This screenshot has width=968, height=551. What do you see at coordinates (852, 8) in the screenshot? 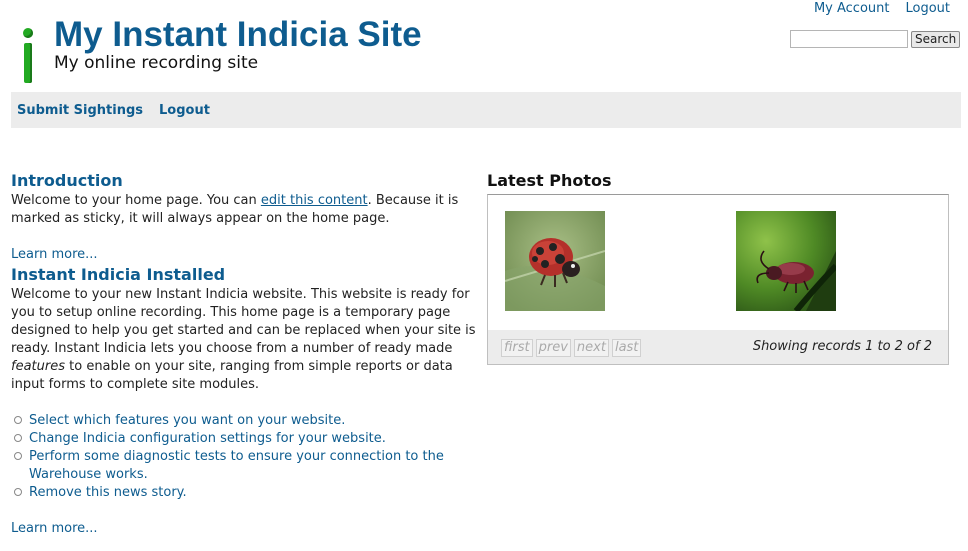
I see `my-account-link: My Account` at bounding box center [852, 8].